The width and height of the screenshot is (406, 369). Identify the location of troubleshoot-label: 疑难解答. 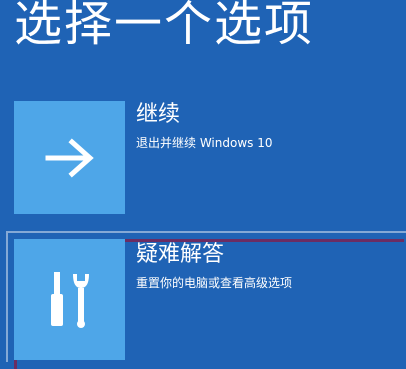
(180, 254).